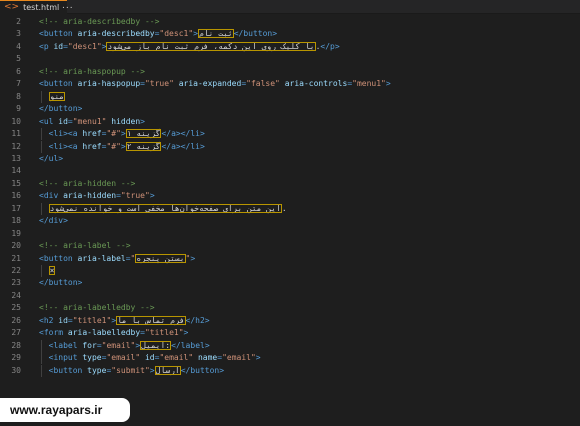  What do you see at coordinates (290, 296) in the screenshot?
I see `code-line: 24` at bounding box center [290, 296].